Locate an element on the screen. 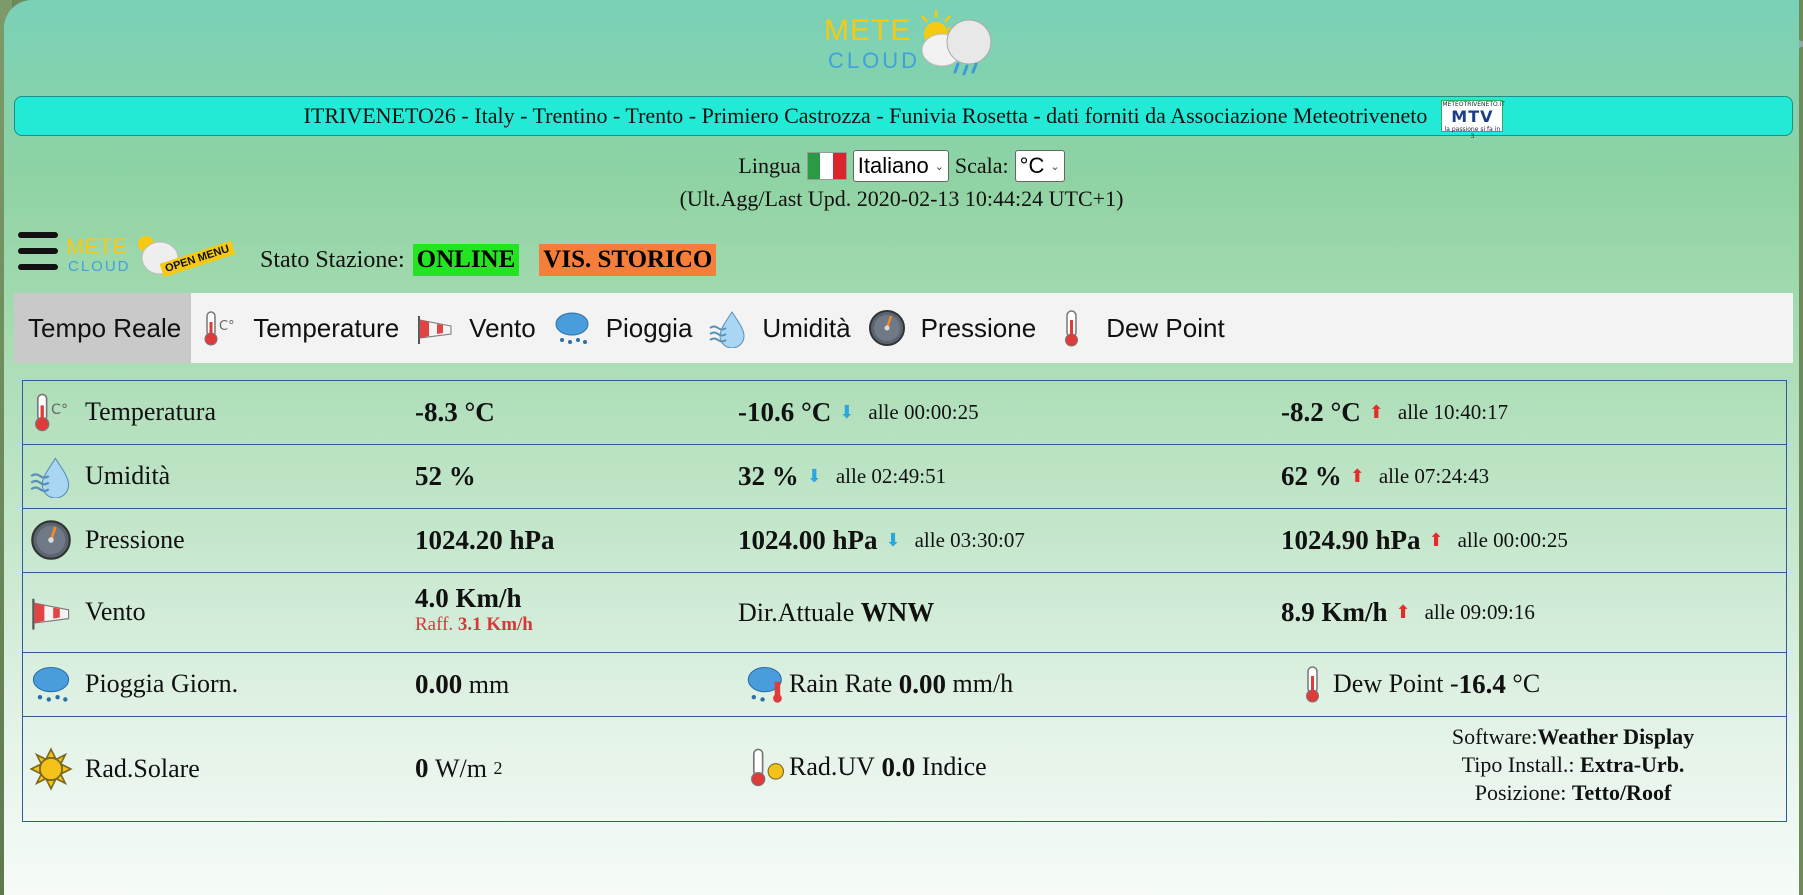 This screenshot has height=895, width=1803. mtv-badge-main: MTV is located at coordinates (1472, 116).